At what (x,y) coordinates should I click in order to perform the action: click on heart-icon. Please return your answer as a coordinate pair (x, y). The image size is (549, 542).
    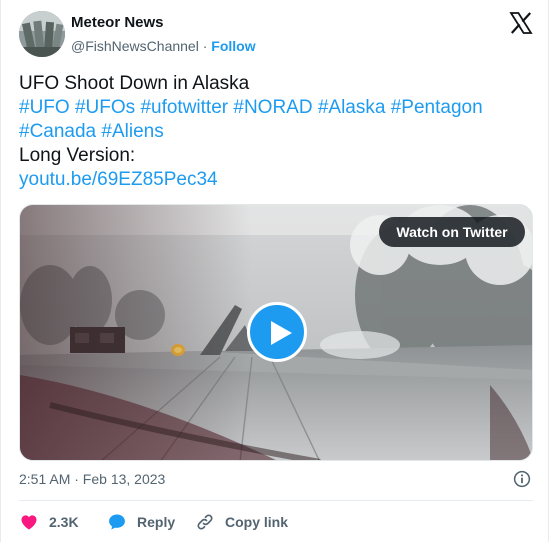
    Looking at the image, I should click on (29, 522).